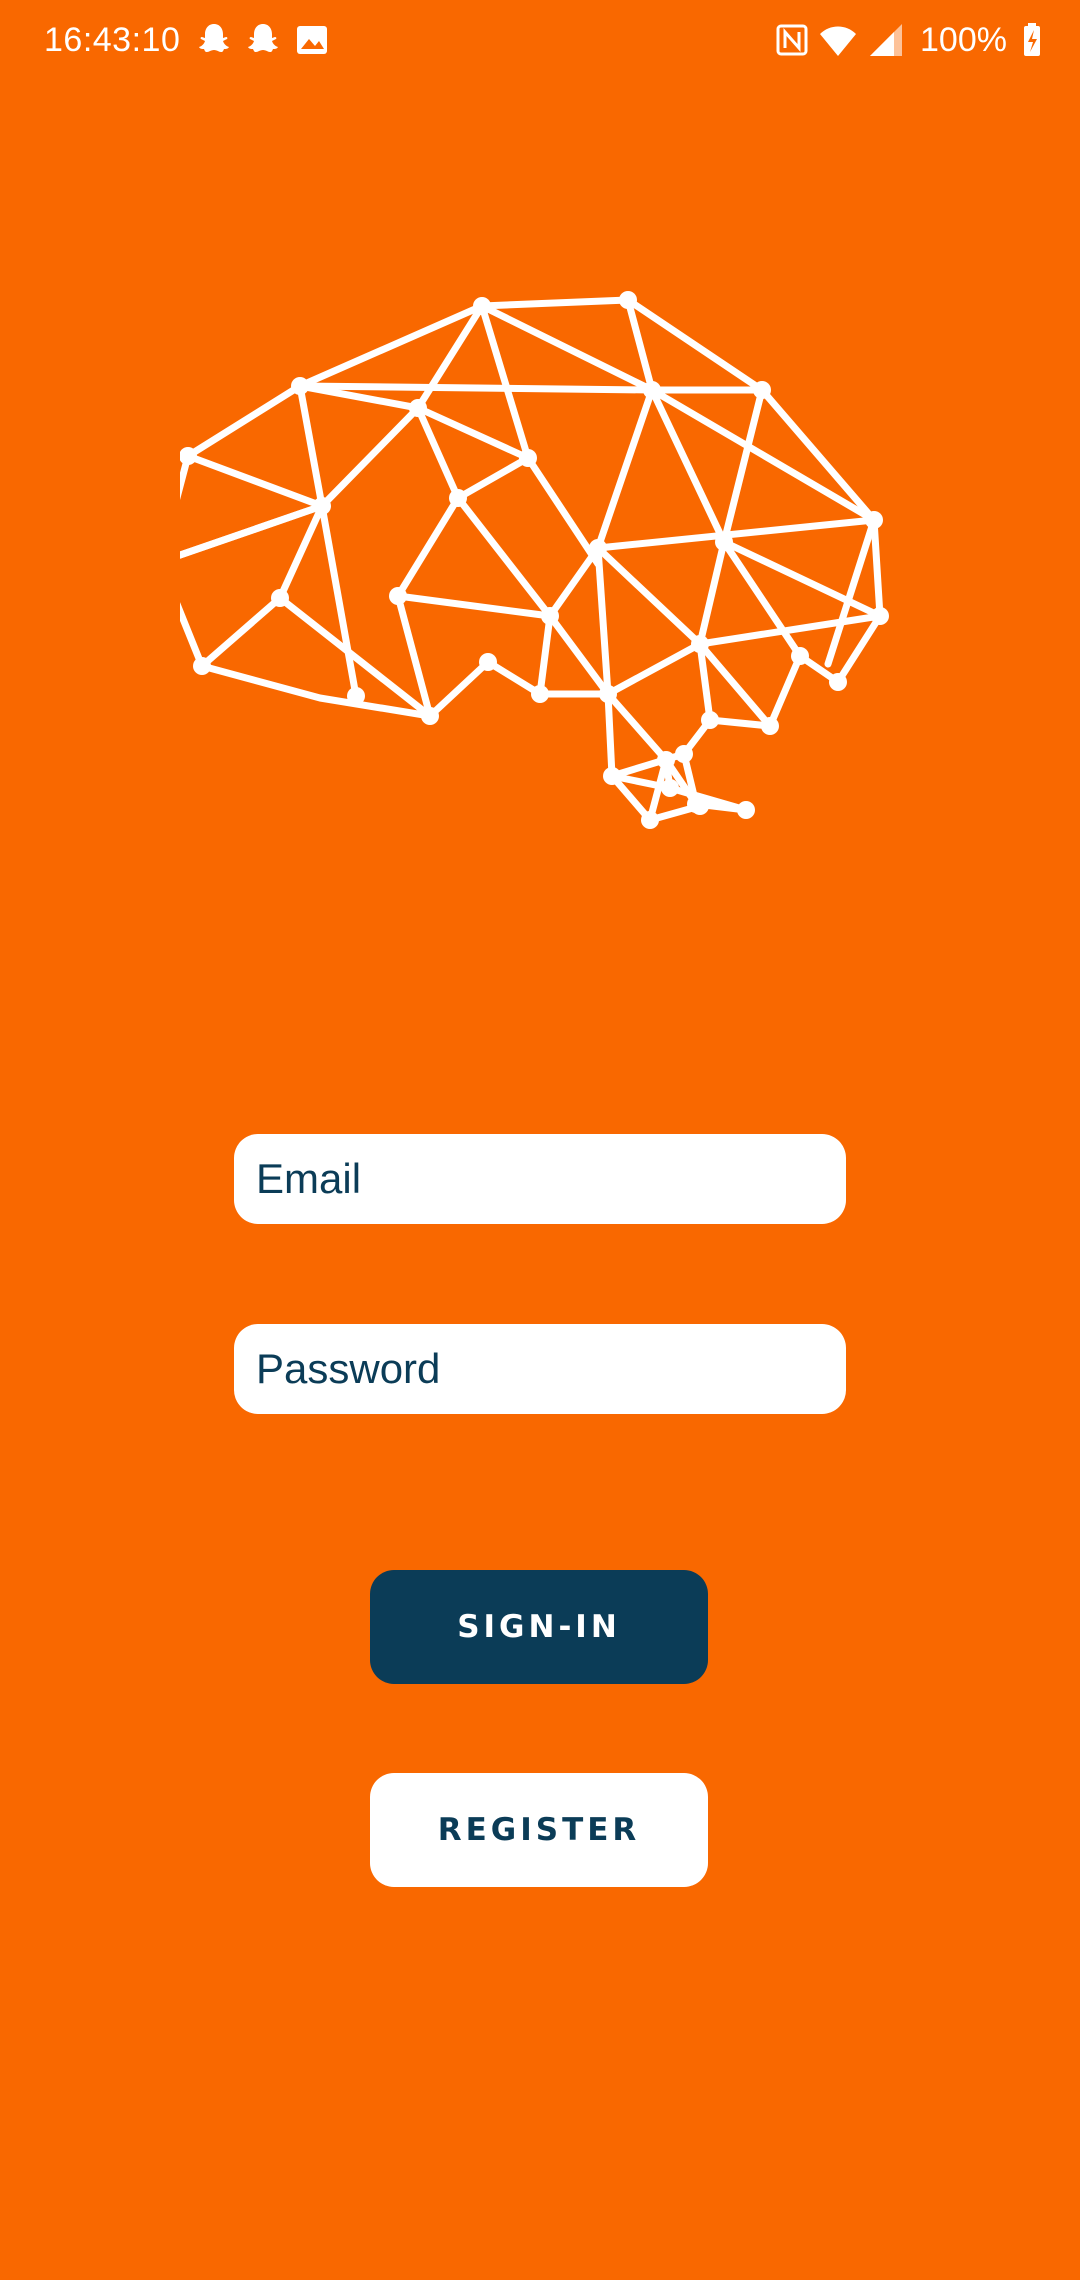 The image size is (1080, 2280). I want to click on battery-percentage: 100%, so click(963, 40).